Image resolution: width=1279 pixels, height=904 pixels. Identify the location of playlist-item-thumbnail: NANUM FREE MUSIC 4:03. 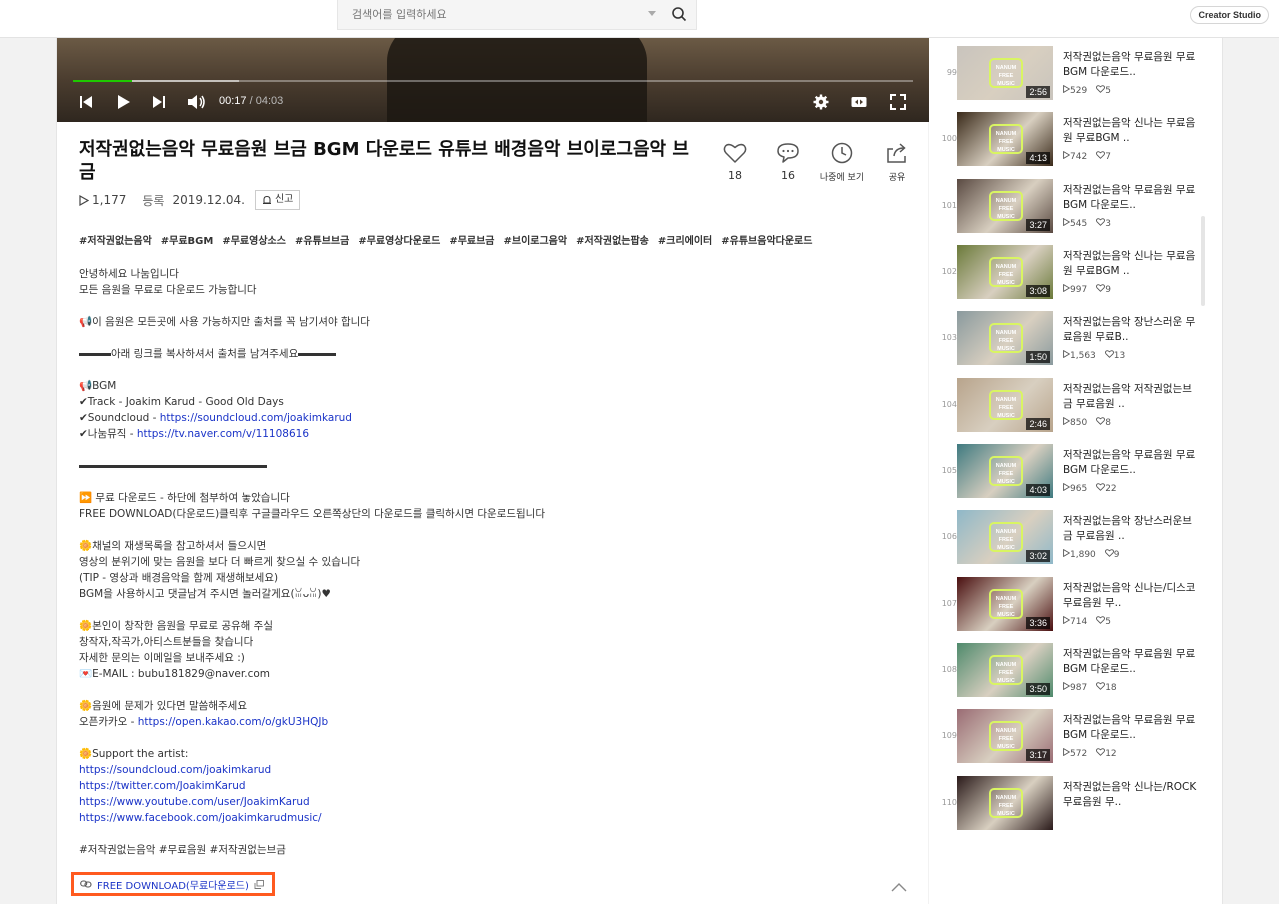
(1005, 471).